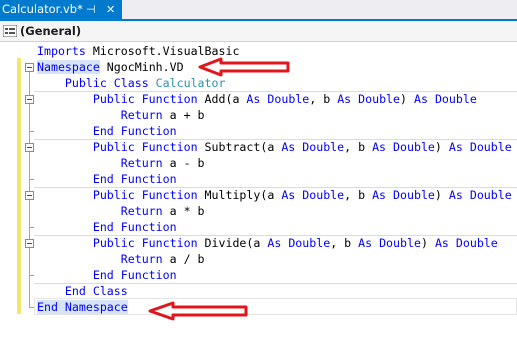 This screenshot has height=354, width=517. I want to click on code-line-return-add: Return a + b, so click(121, 115).